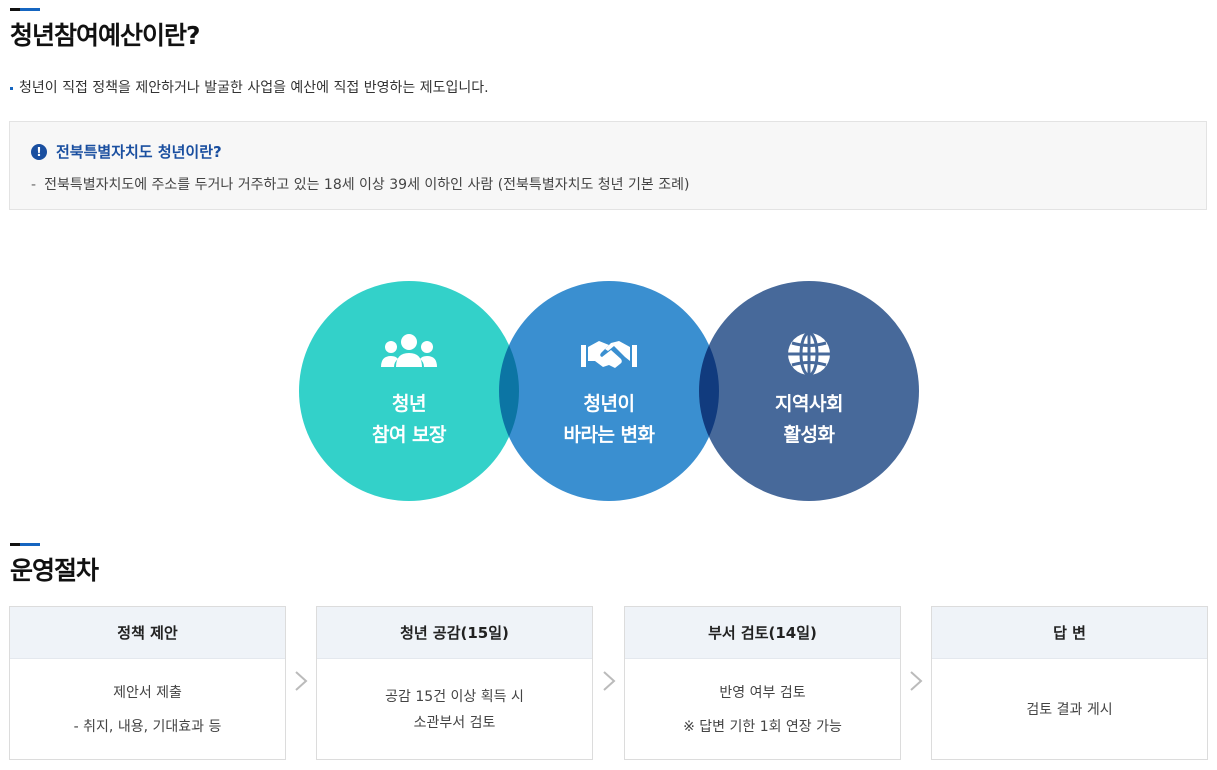 The image size is (1217, 770). Describe the element at coordinates (762, 726) in the screenshot. I see `step-line: ※ 답변 기한 1회 연장 가능` at that location.